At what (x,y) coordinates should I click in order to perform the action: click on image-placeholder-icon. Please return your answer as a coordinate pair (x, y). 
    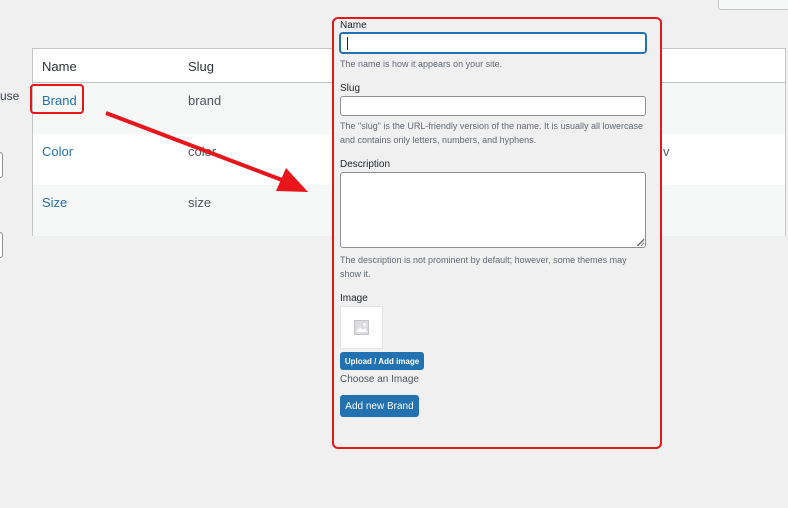
    Looking at the image, I should click on (361, 327).